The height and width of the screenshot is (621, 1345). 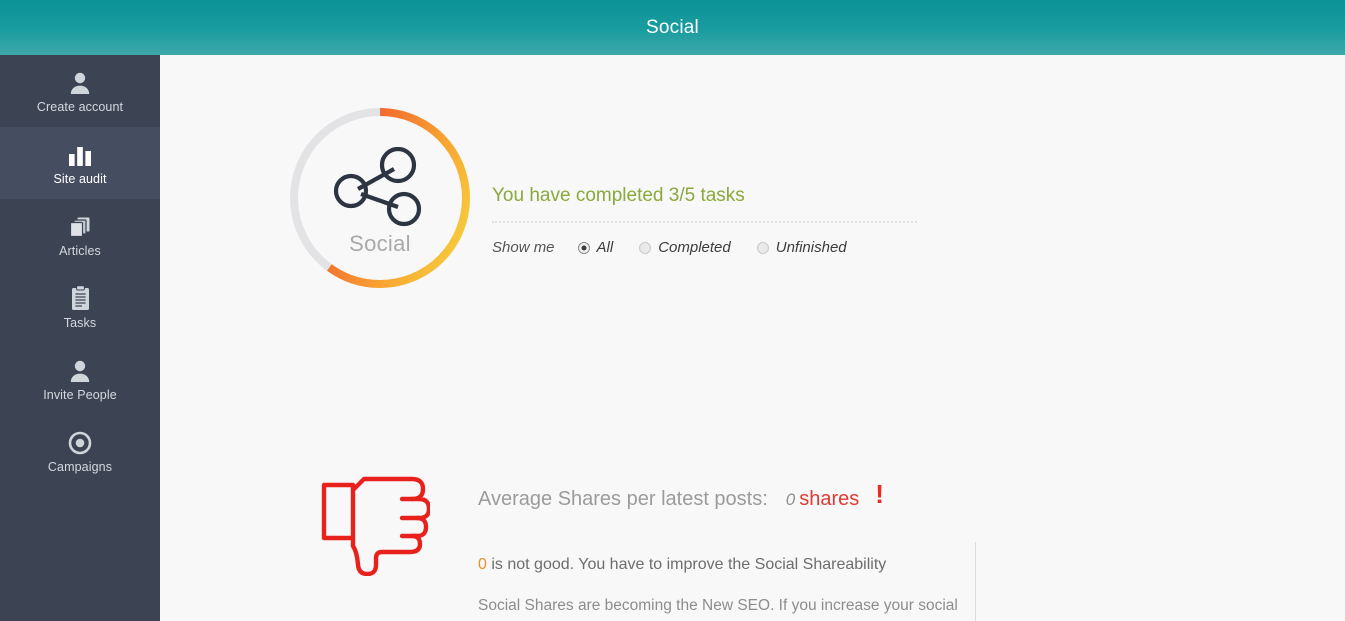 I want to click on progress-donut: Social, so click(x=380, y=198).